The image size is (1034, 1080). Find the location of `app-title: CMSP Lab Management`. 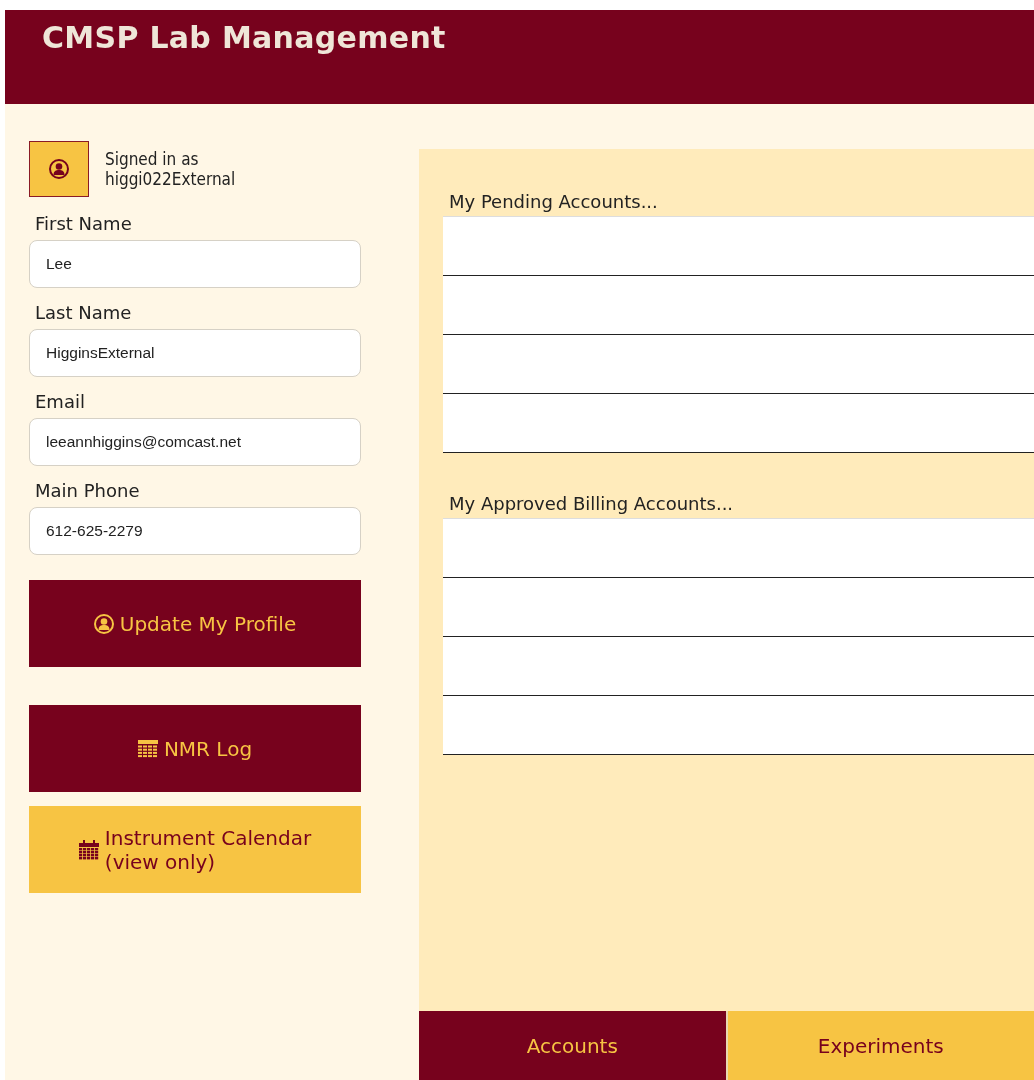

app-title: CMSP Lab Management is located at coordinates (244, 37).